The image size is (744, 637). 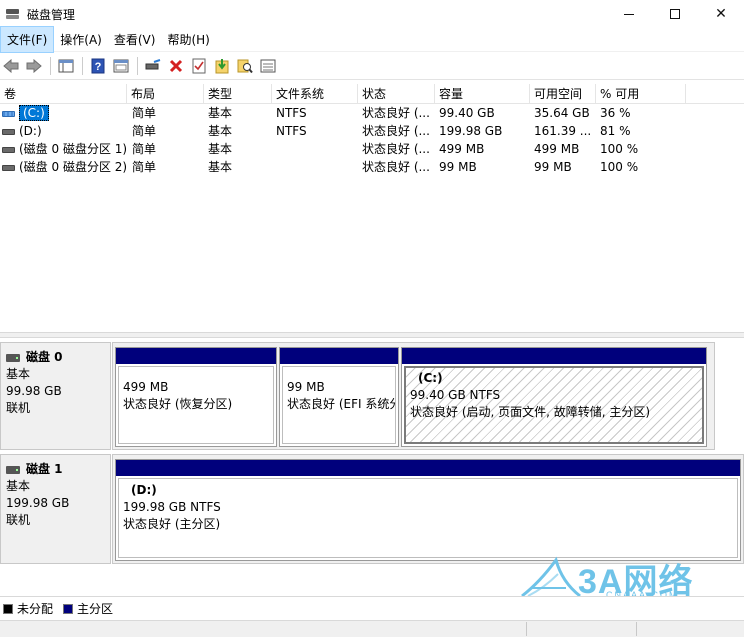 I want to click on volume-name: (磁盘 0 磁盘分区 1), so click(x=73, y=149).